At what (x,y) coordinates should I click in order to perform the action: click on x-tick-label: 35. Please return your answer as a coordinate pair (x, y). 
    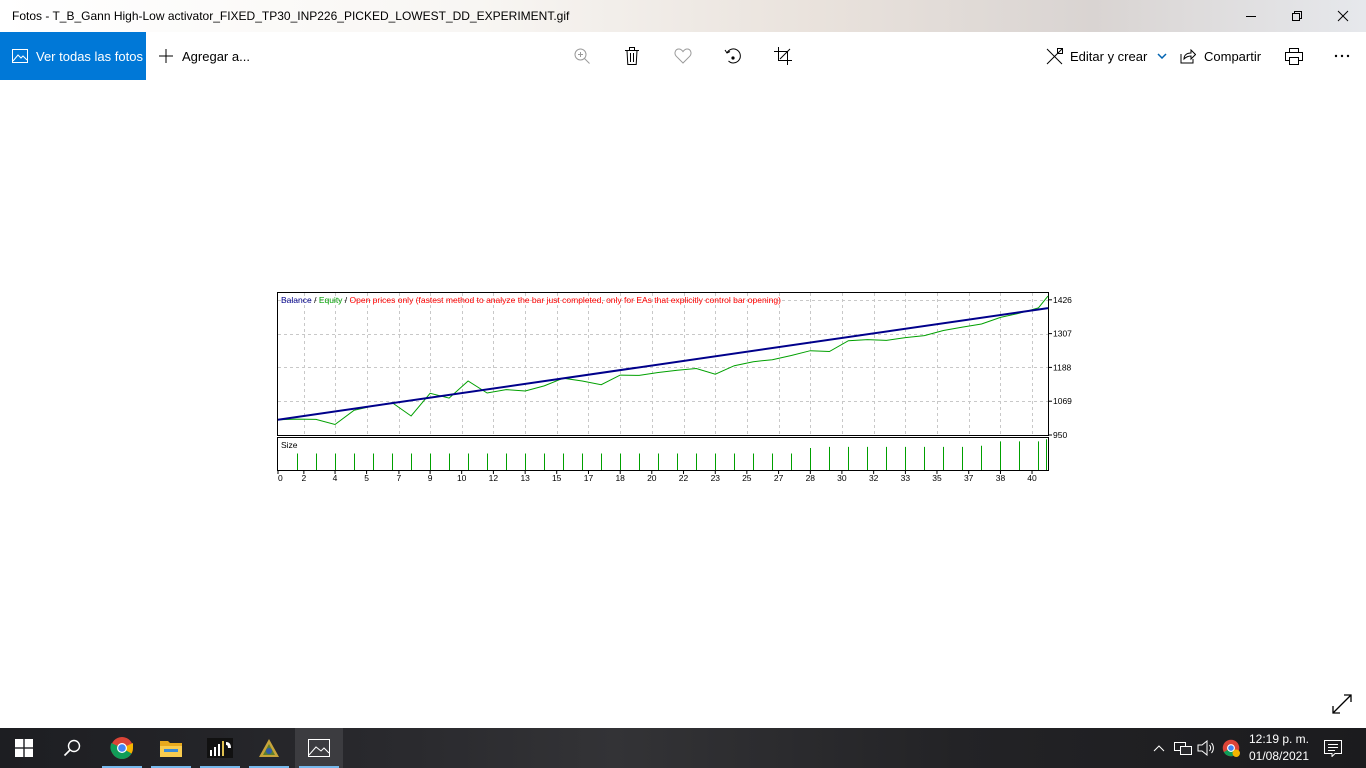
    Looking at the image, I should click on (937, 478).